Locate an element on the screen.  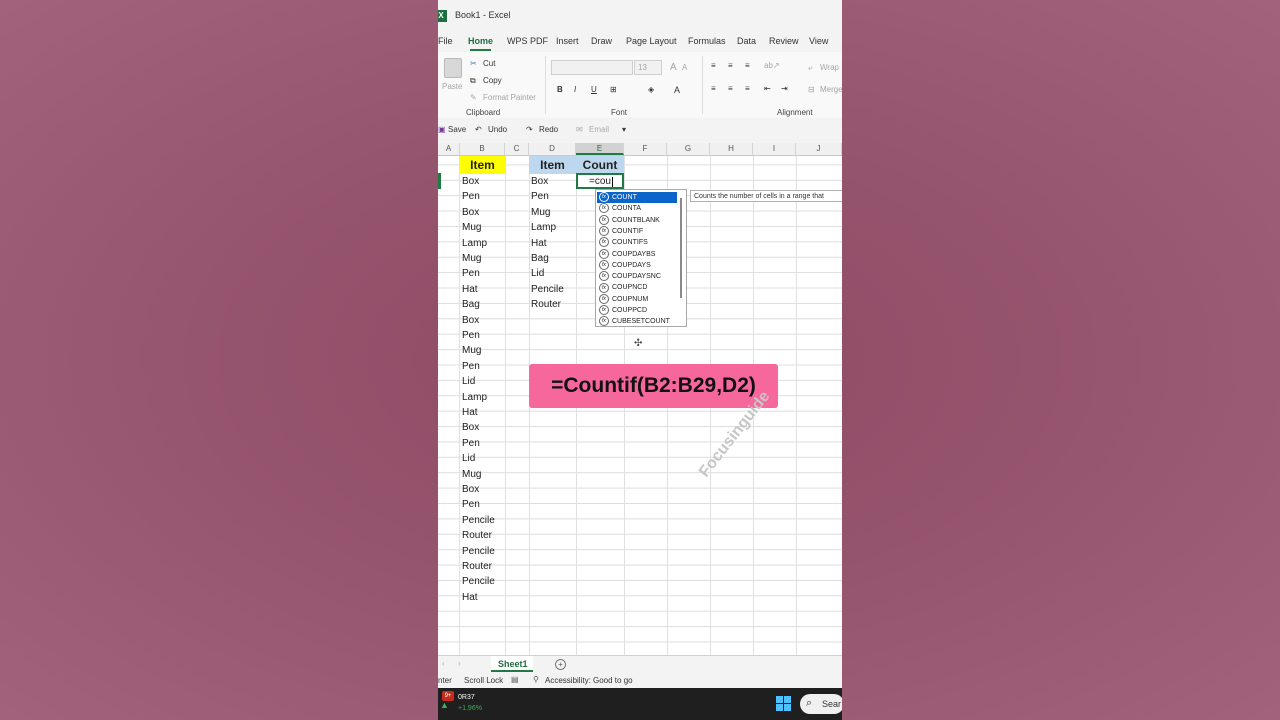
autocomplete-item: fx COUNTBLANK is located at coordinates (637, 220).